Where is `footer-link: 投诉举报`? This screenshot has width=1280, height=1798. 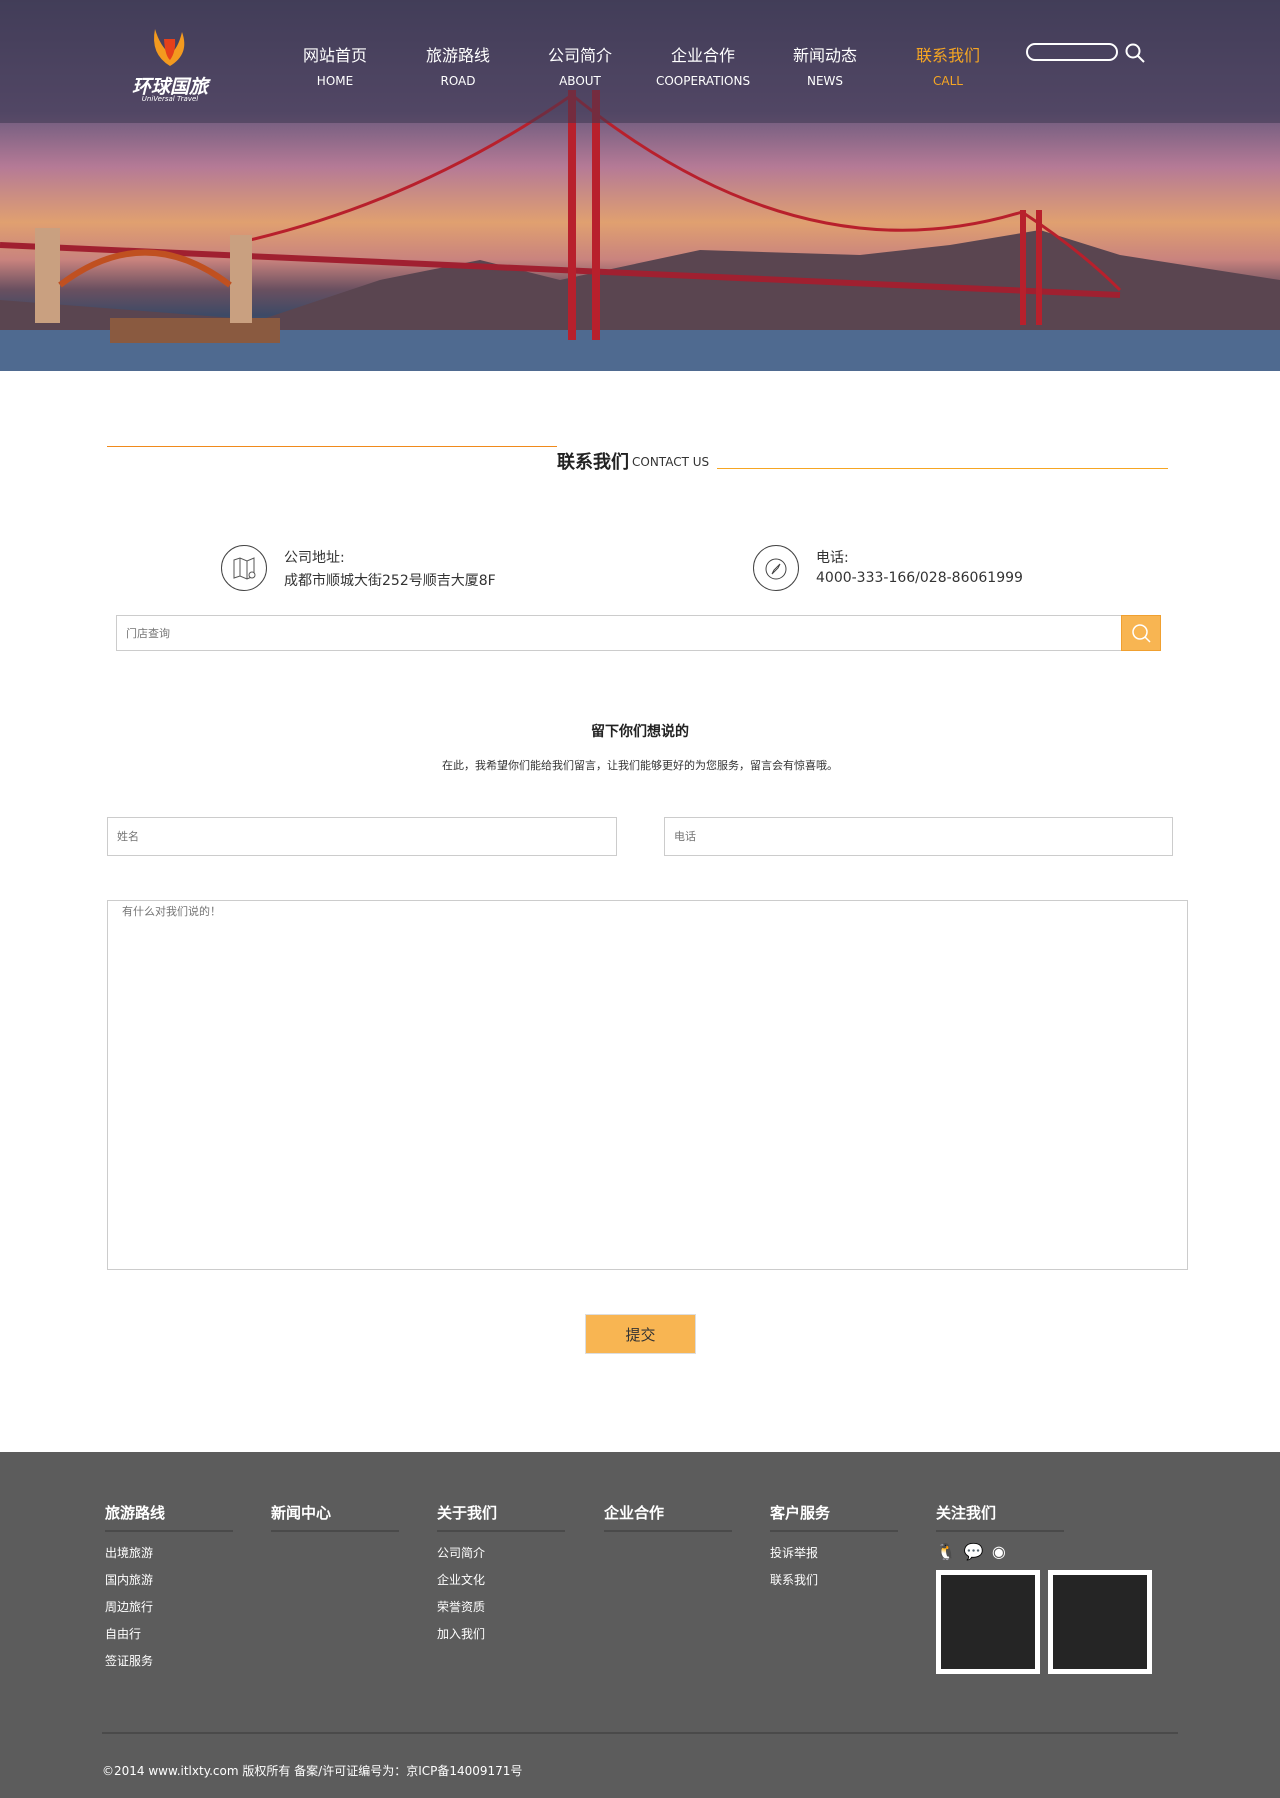 footer-link: 投诉举报 is located at coordinates (834, 1552).